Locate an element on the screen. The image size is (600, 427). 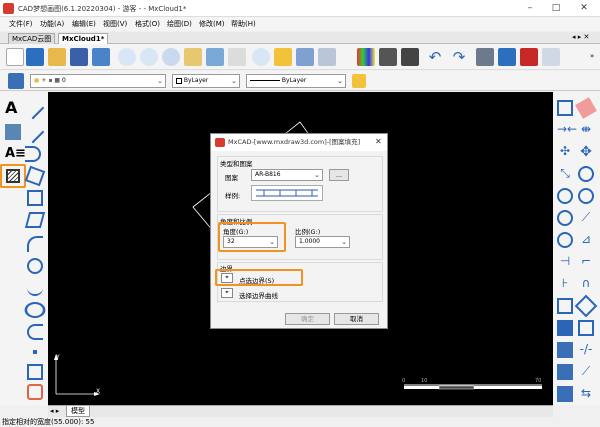
mirror-icon: ⇼ is located at coordinates (586, 130).